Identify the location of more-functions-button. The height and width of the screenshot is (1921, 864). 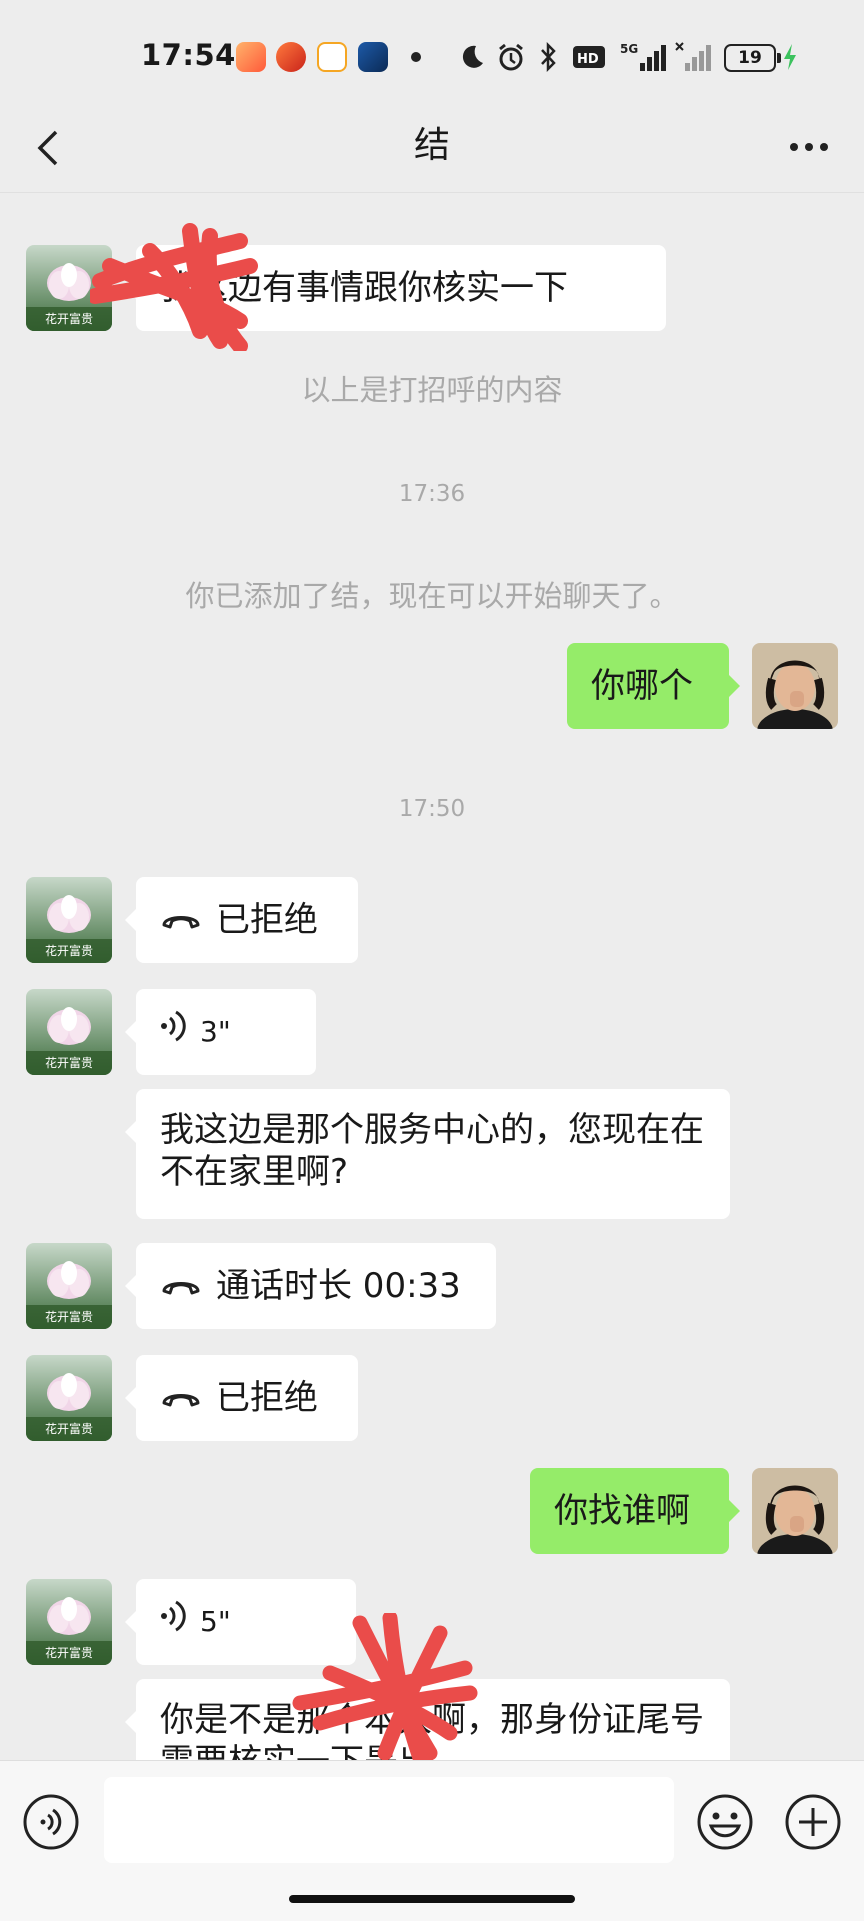
(812, 1821).